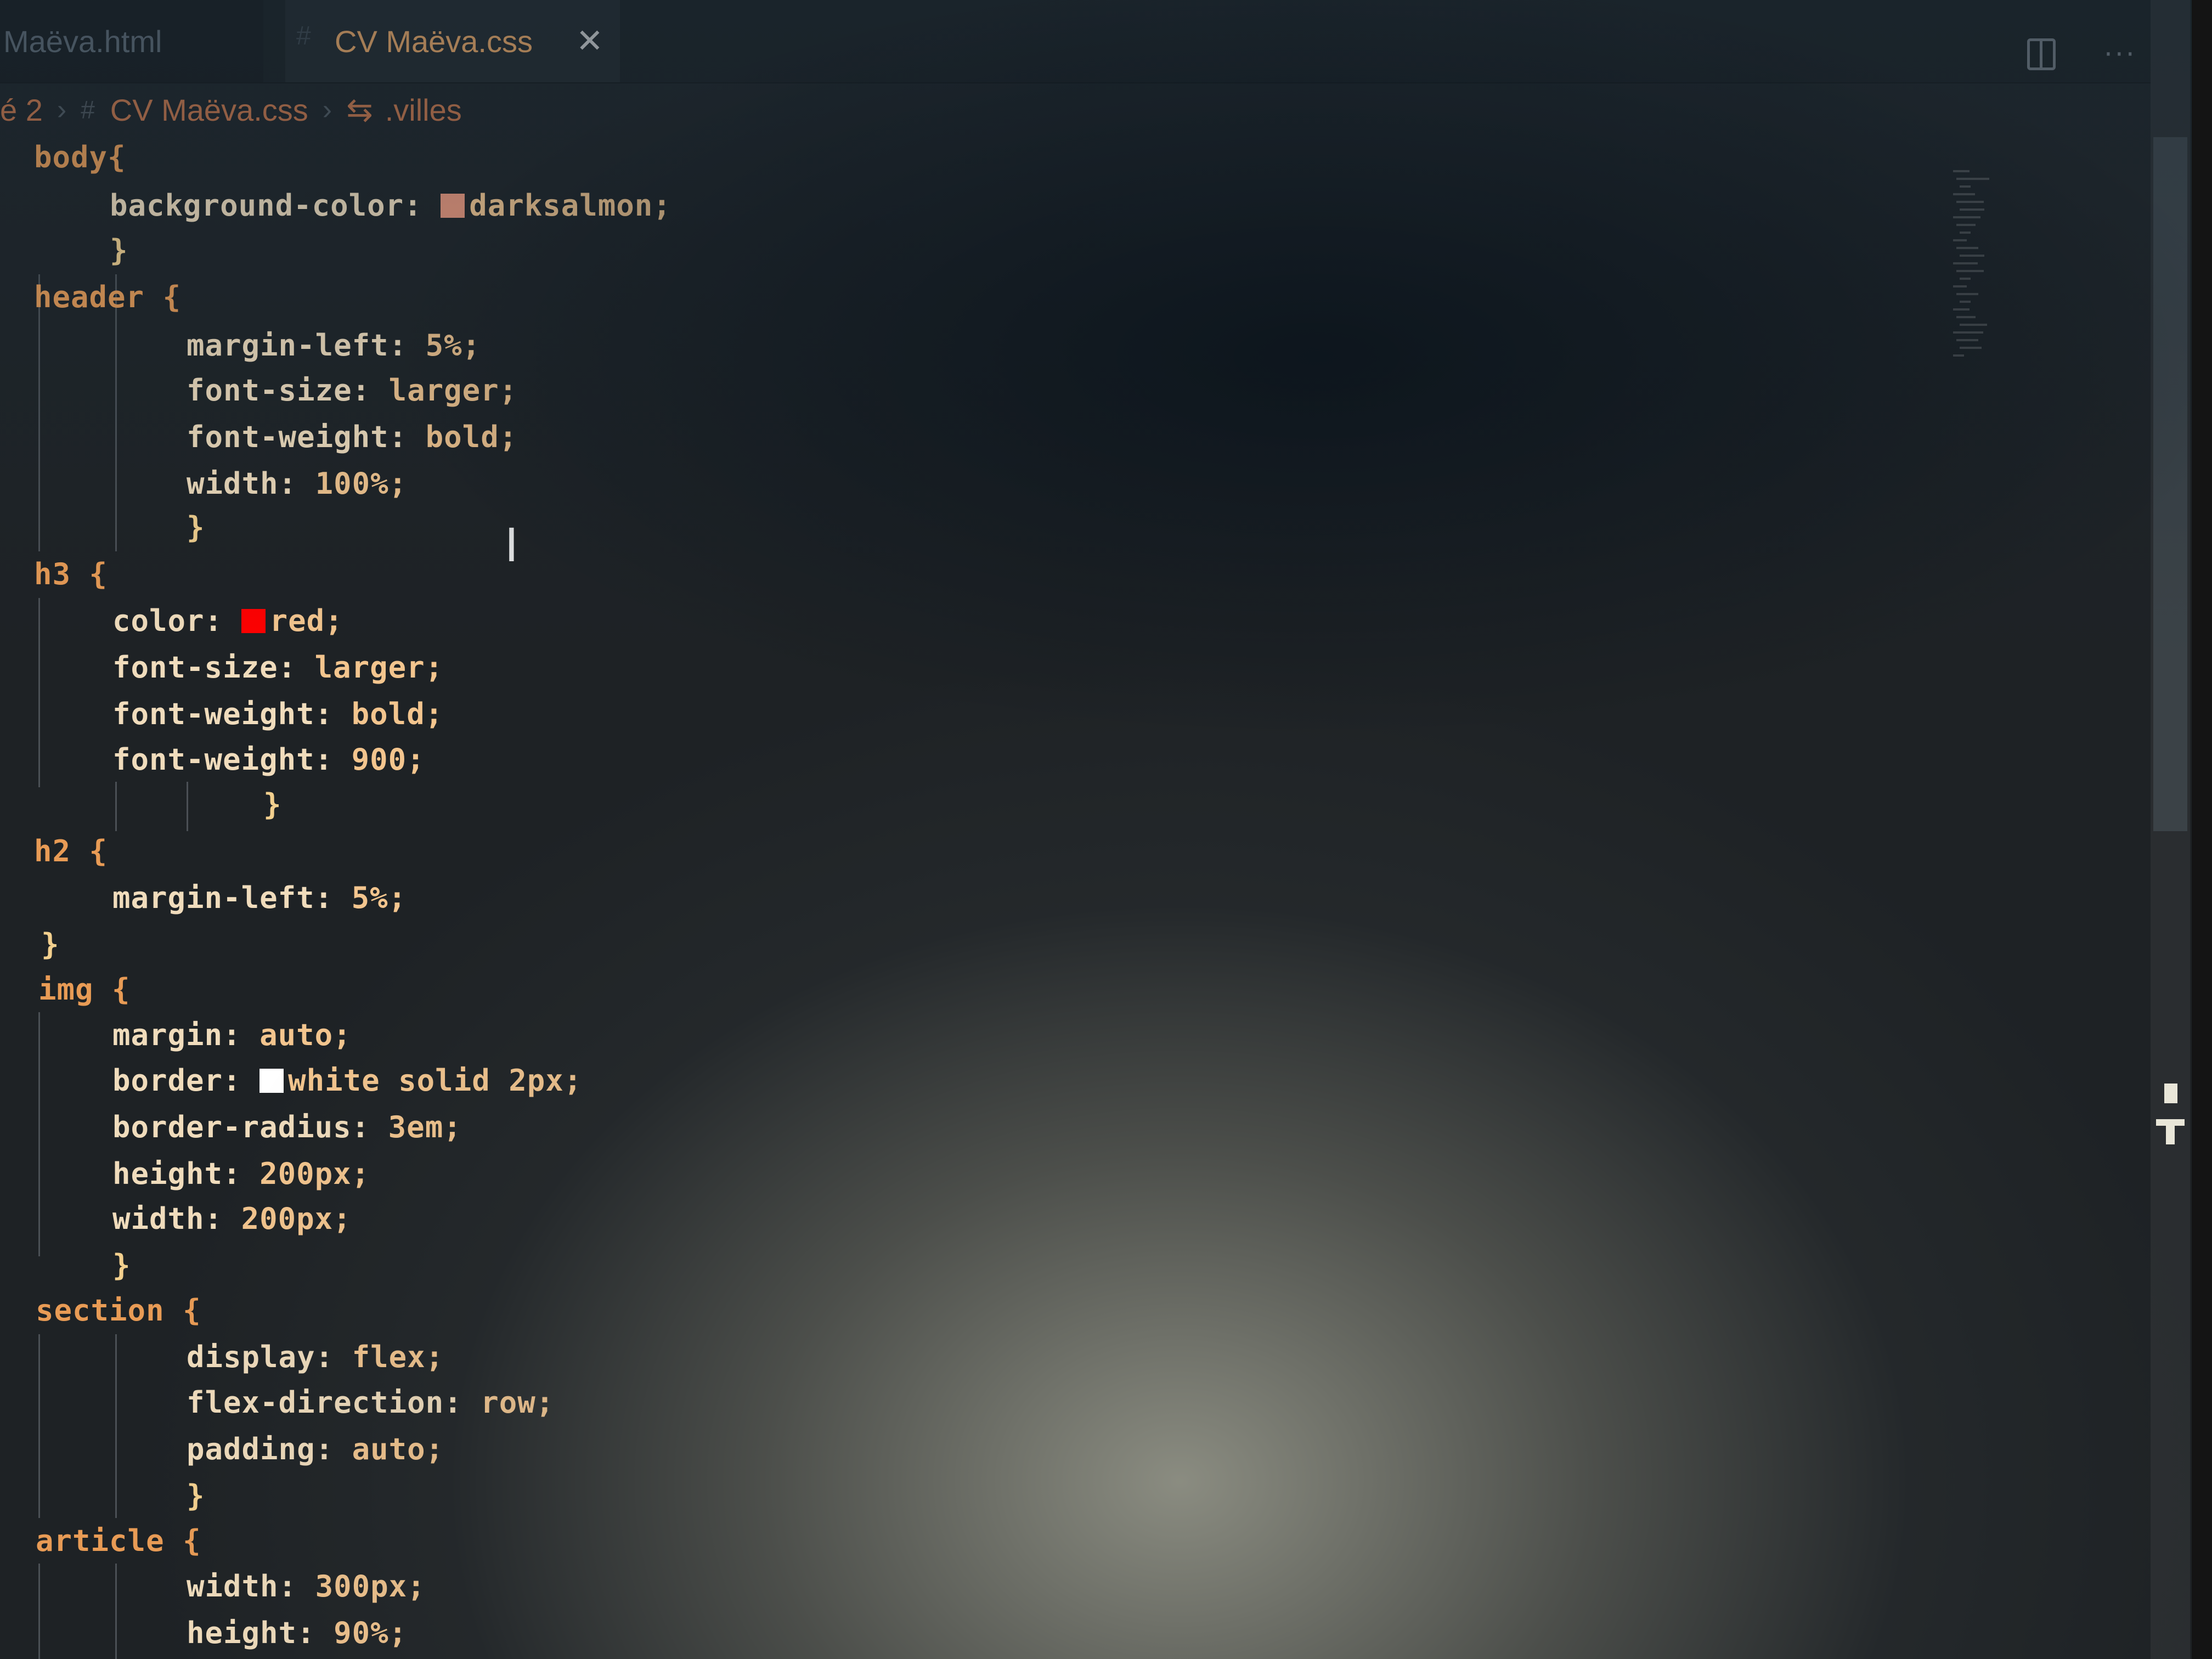 Image resolution: width=2212 pixels, height=1659 pixels. I want to click on code-line: body{, so click(80, 157).